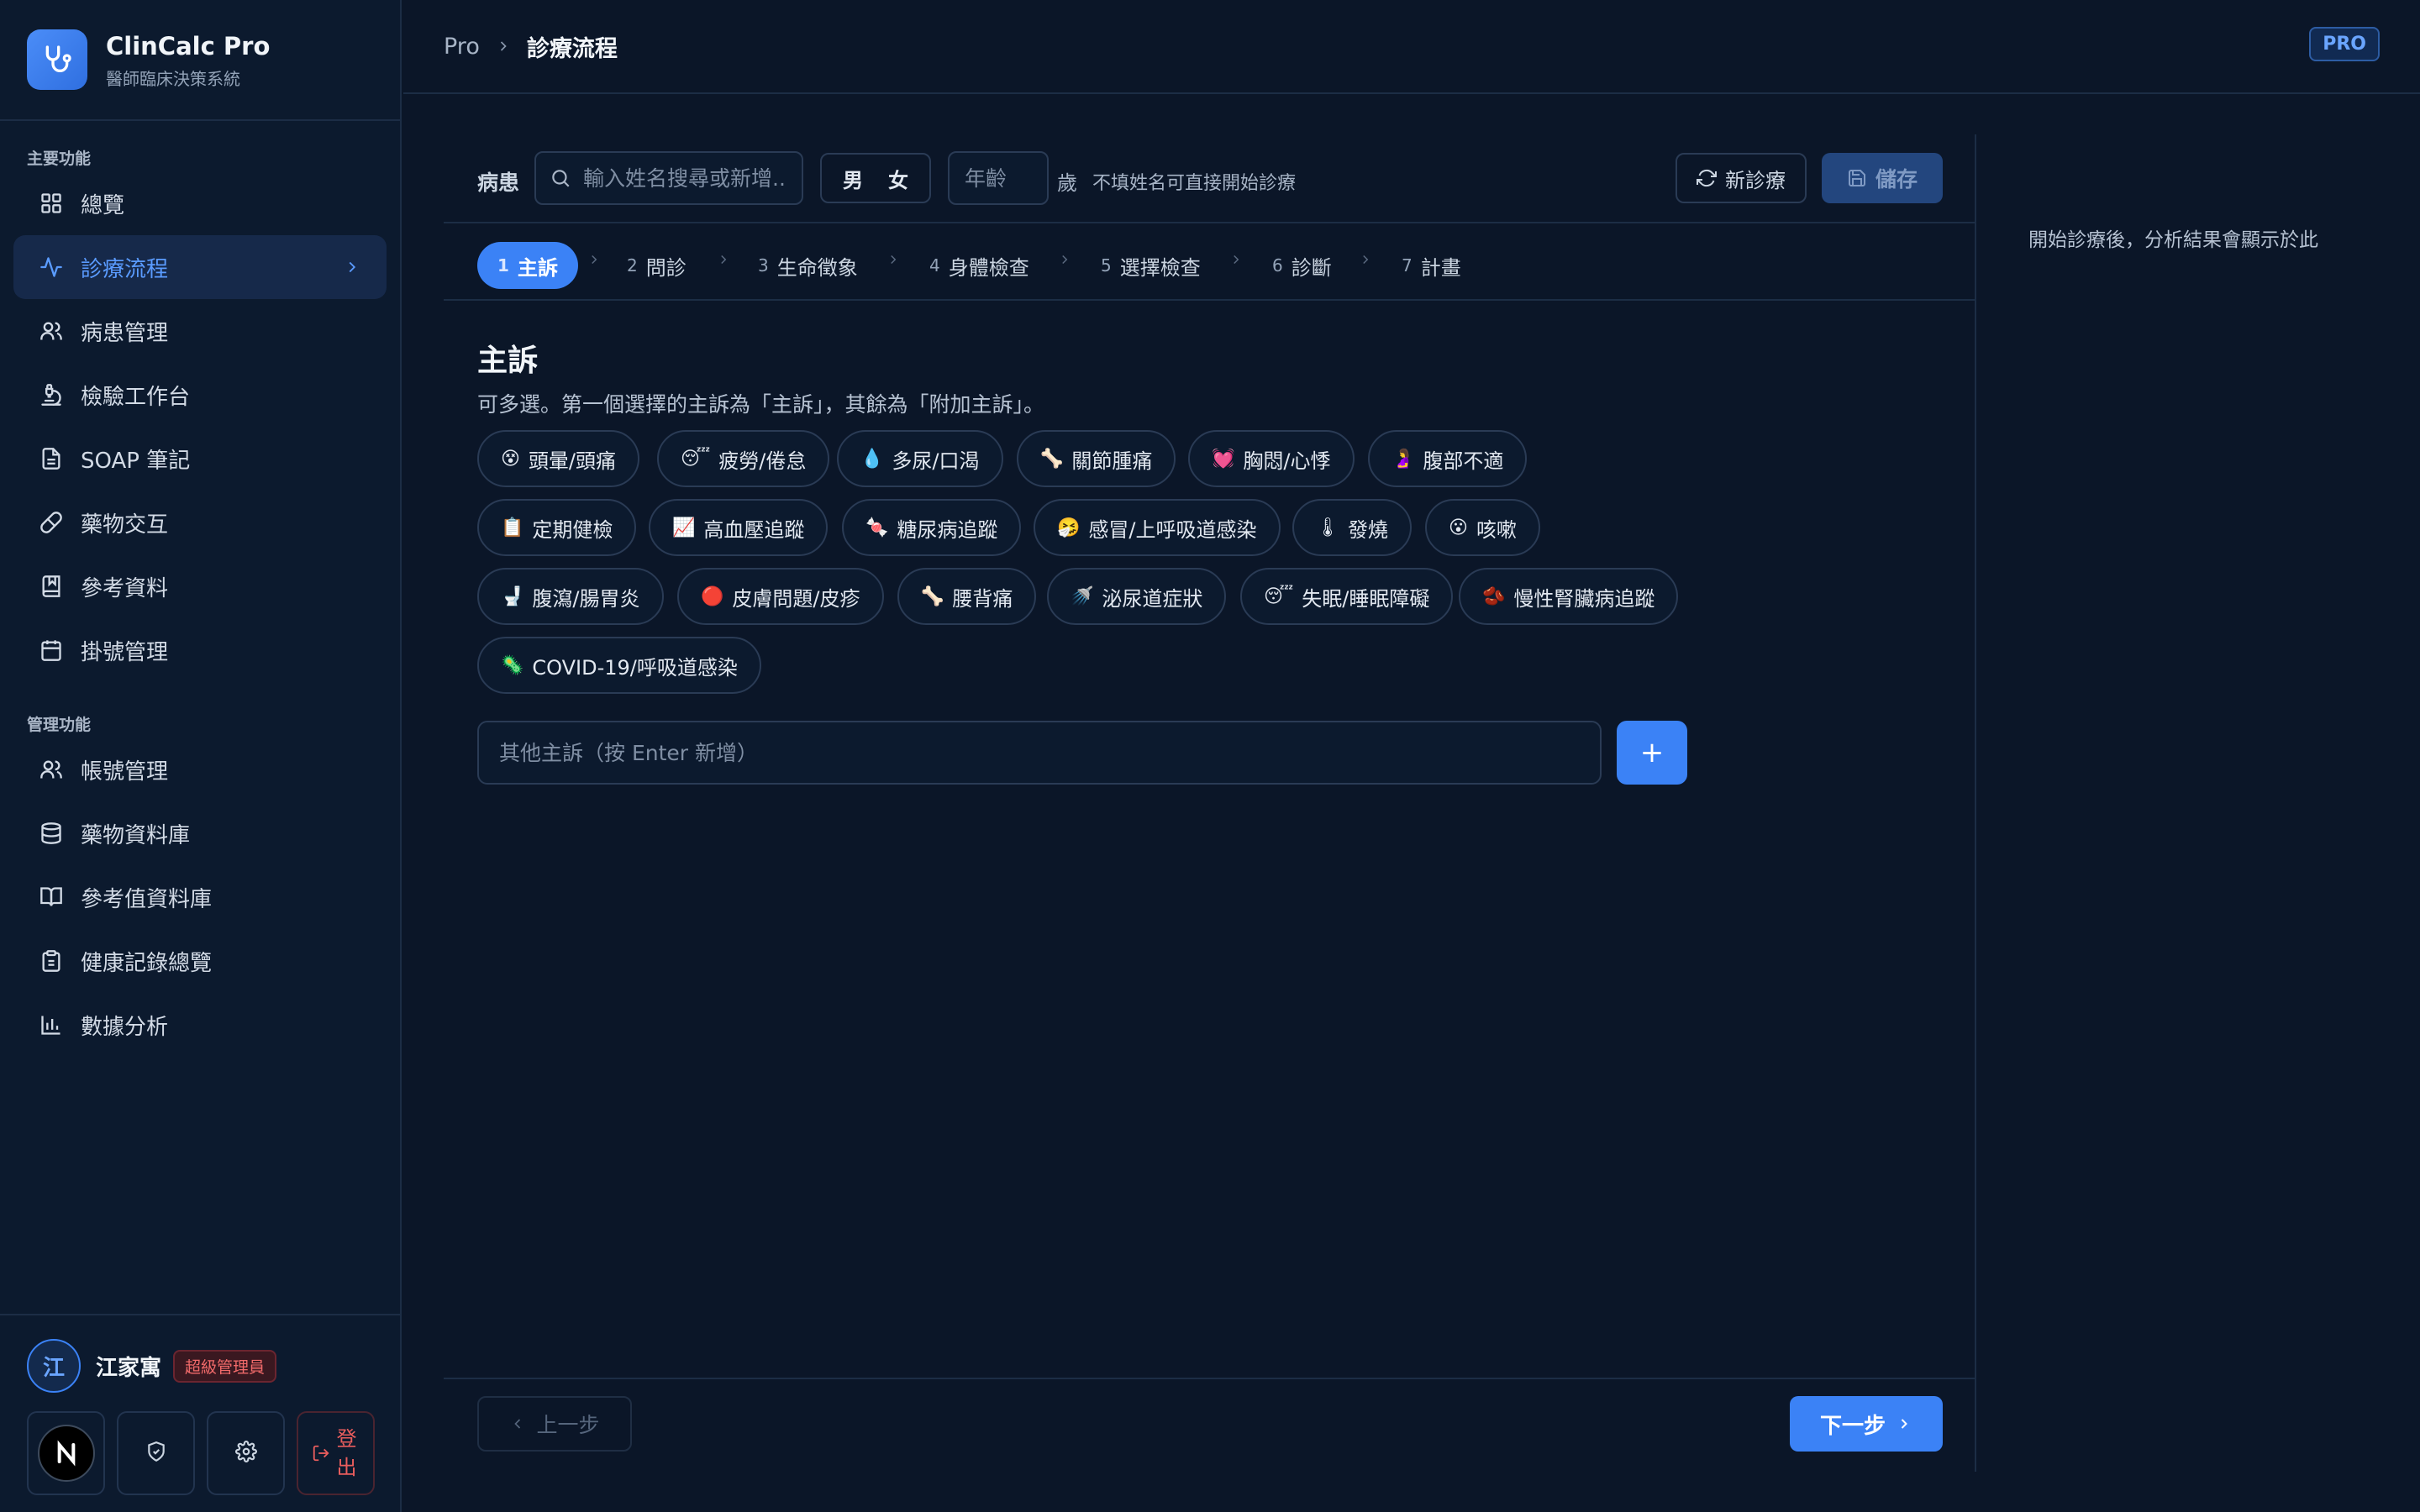 The width and height of the screenshot is (2420, 1512). I want to click on complaint-chip: 📋 定期健檢, so click(557, 527).